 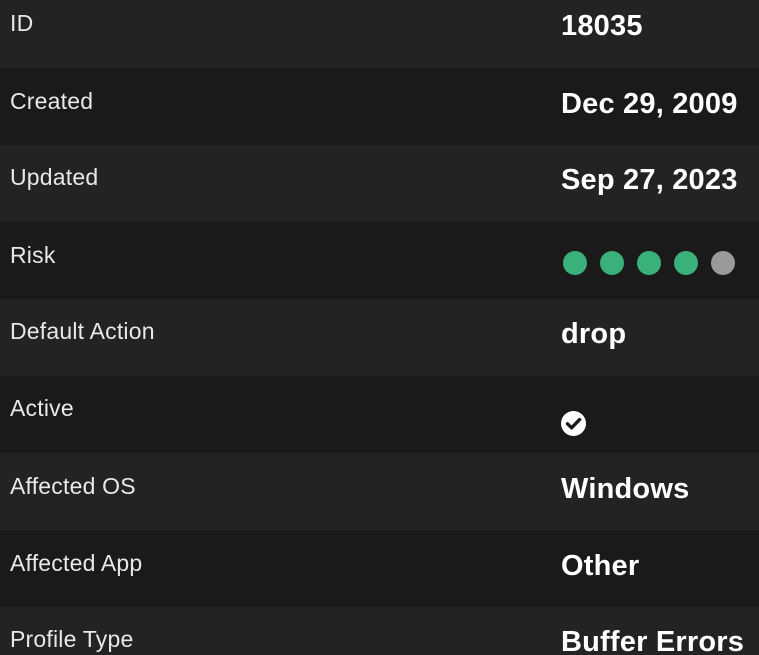 I want to click on row-risk: Risk, so click(x=379, y=260).